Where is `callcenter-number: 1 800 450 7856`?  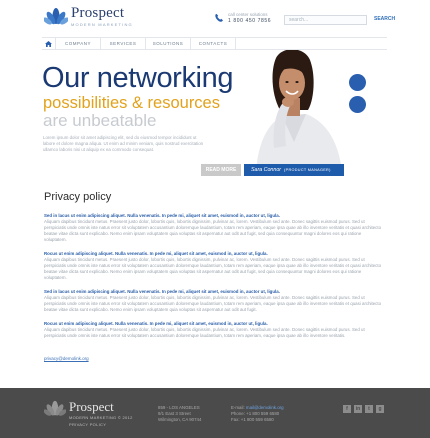
callcenter-number: 1 800 450 7856 is located at coordinates (250, 21).